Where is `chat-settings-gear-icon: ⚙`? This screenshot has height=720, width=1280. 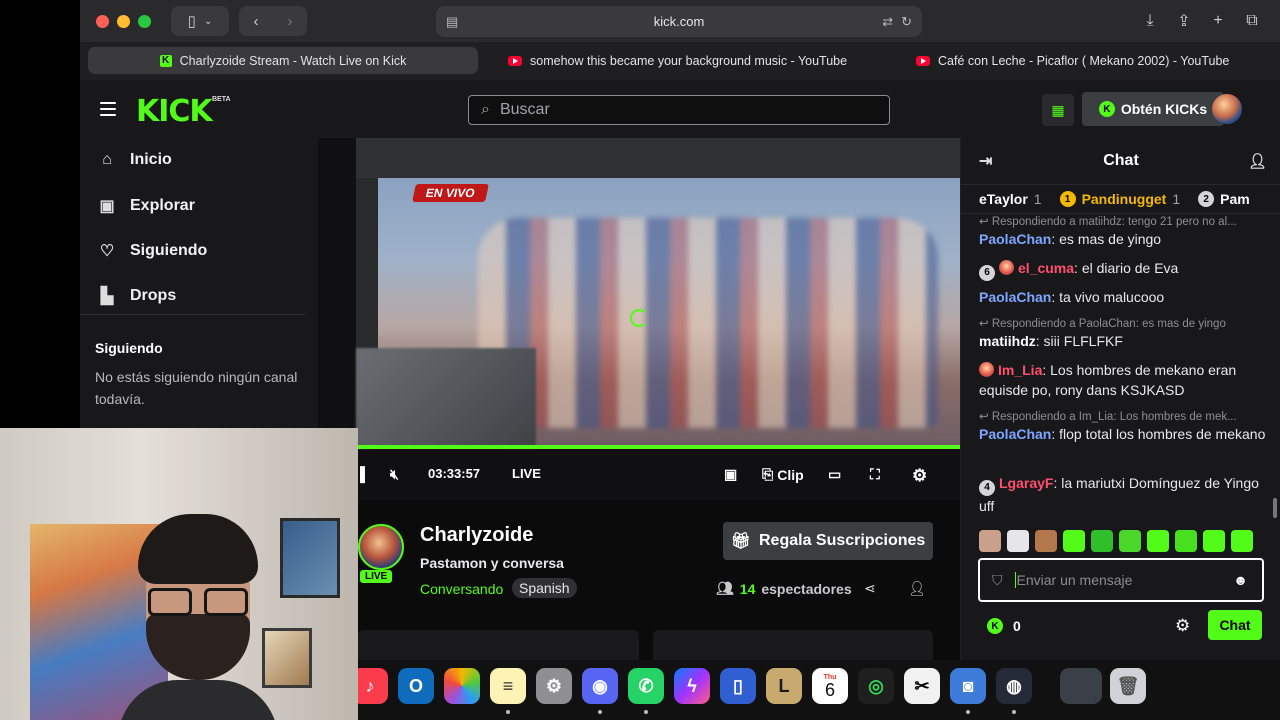
chat-settings-gear-icon: ⚙ is located at coordinates (1182, 626).